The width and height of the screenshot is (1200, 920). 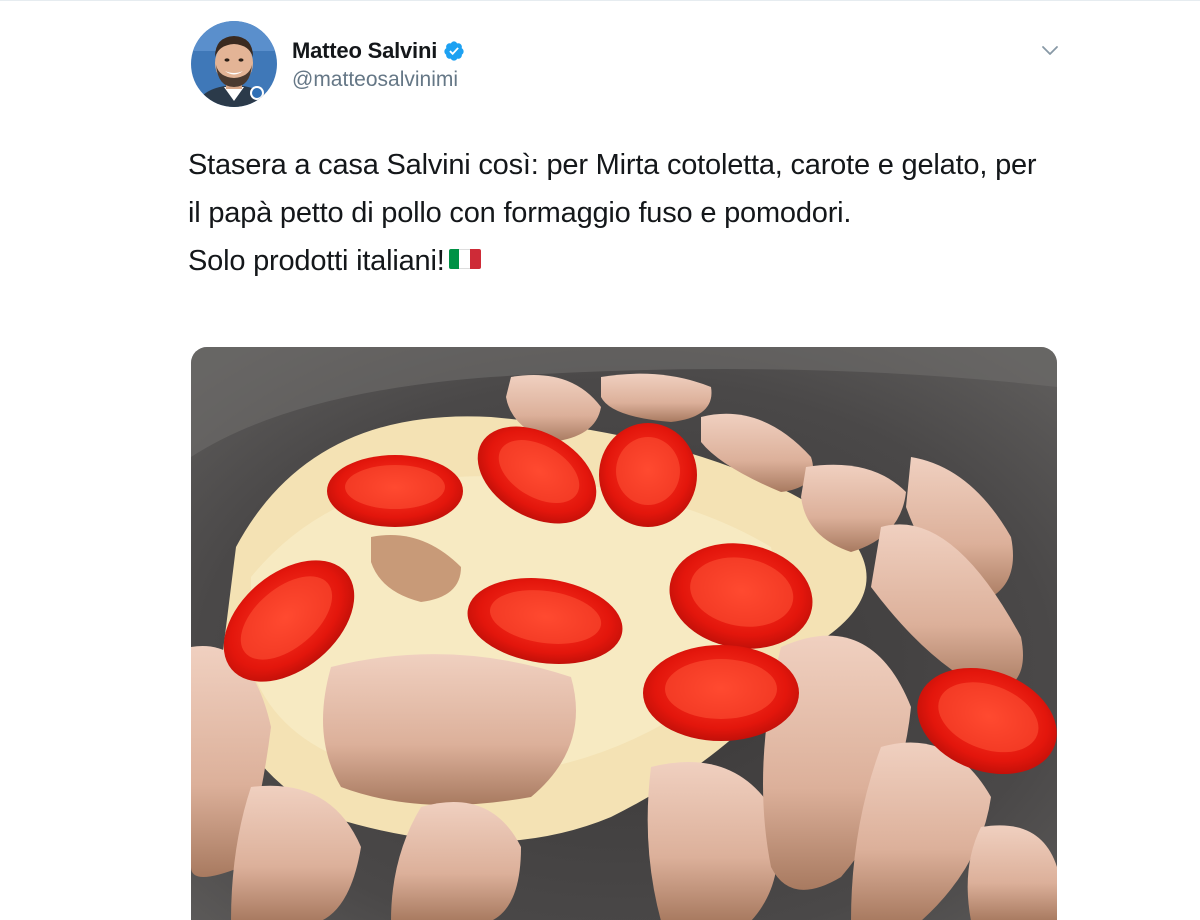 What do you see at coordinates (454, 51) in the screenshot?
I see `verified-badge-icon` at bounding box center [454, 51].